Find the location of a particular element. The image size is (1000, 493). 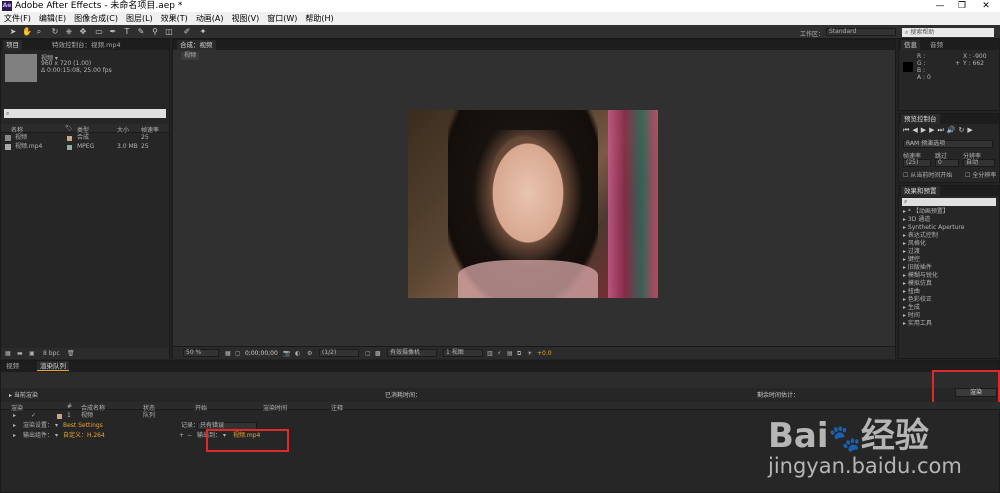

tab-info: 信息 is located at coordinates (910, 45).